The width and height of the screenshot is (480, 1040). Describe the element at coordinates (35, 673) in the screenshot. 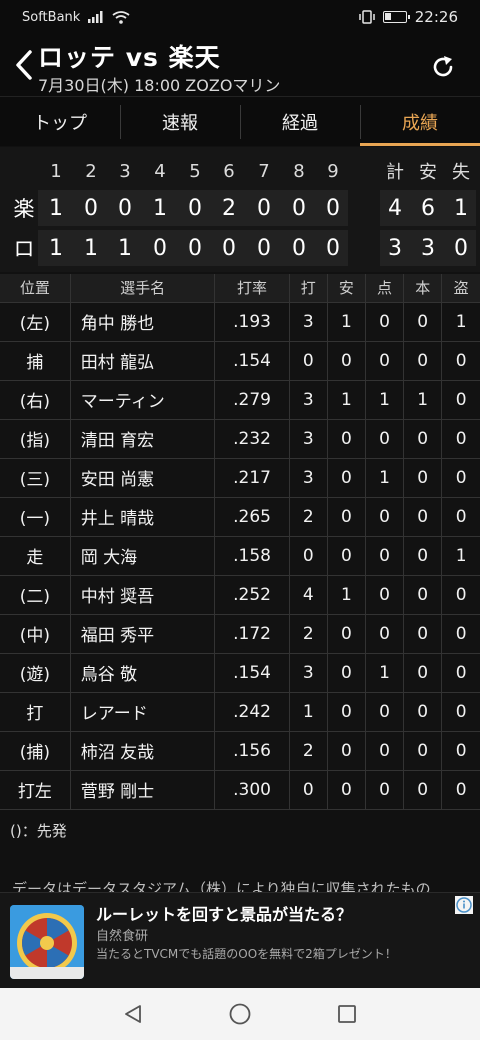

I see `cell-position: (遊)` at that location.